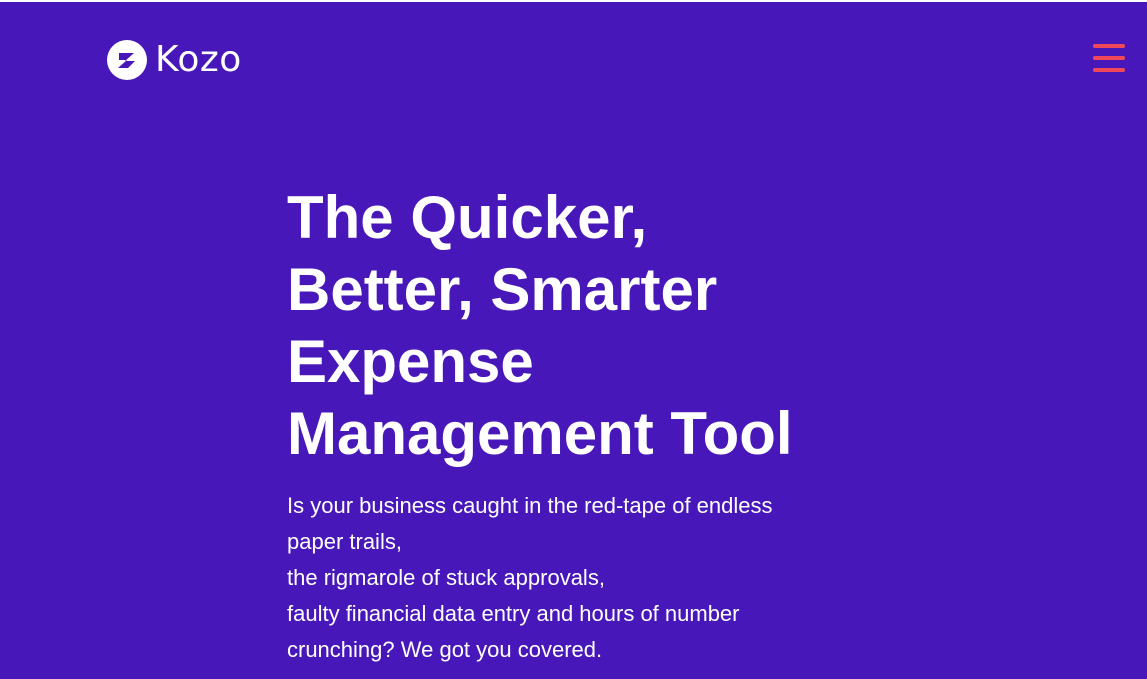 The image size is (1147, 679). What do you see at coordinates (446, 577) in the screenshot?
I see `hero-description-line: the rigmarole of stuck approvals,` at bounding box center [446, 577].